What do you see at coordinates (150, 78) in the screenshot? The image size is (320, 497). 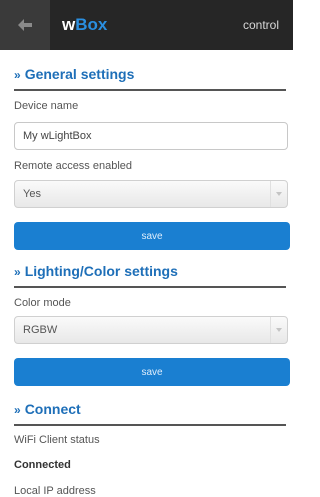 I see `general-settings-header: » General settings` at bounding box center [150, 78].